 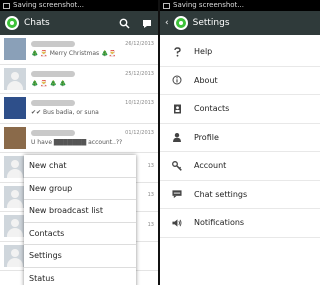 I want to click on page-title: Settings, so click(x=211, y=23).